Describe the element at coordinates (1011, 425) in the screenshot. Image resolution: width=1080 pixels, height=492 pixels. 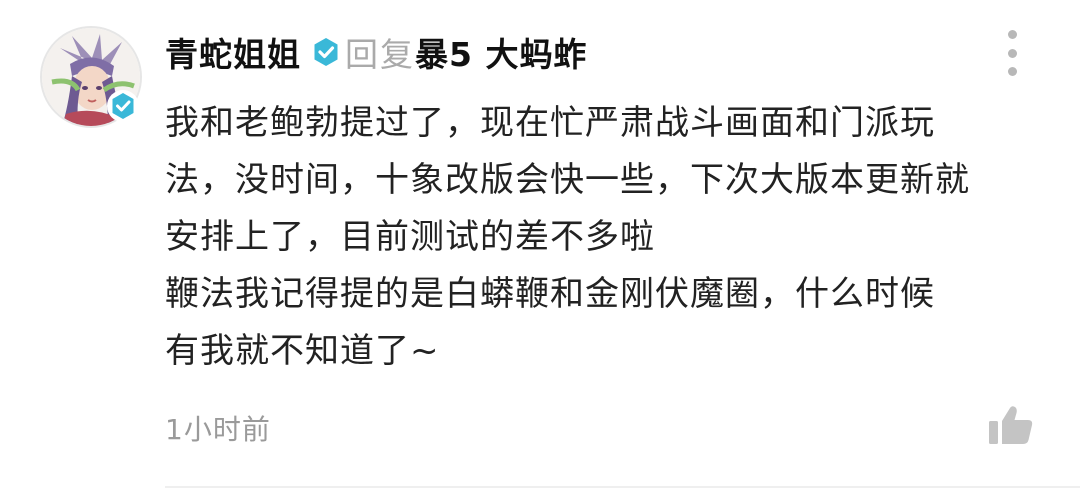
I see `thumbs-up-icon` at that location.